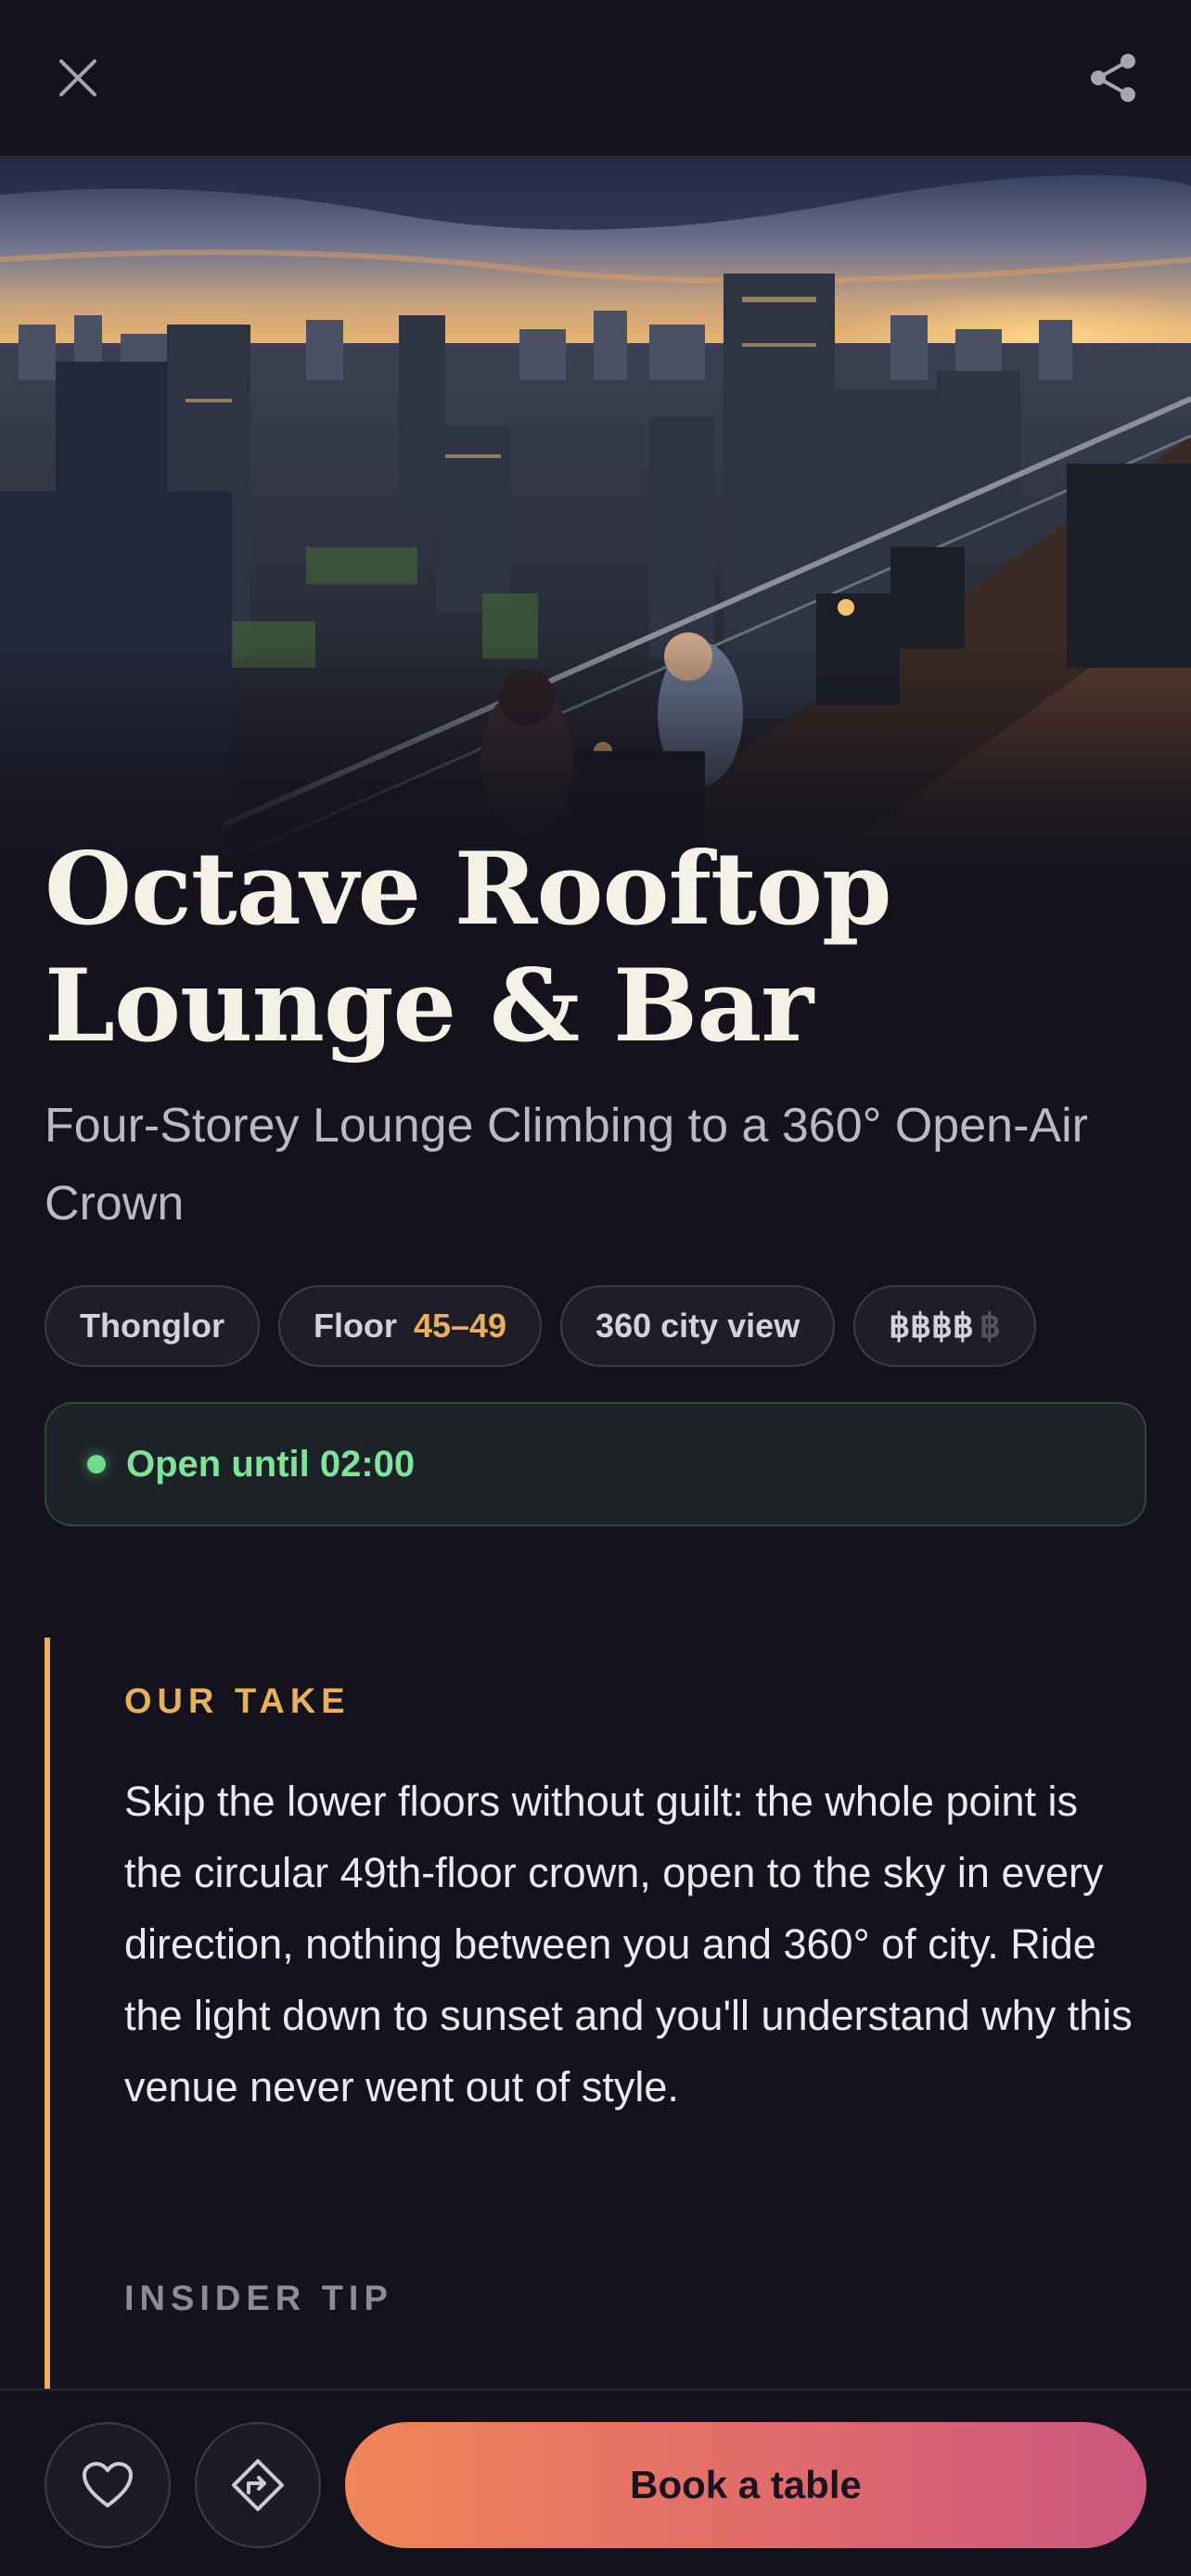 This screenshot has height=2576, width=1191. I want to click on directions-icon, so click(258, 2485).